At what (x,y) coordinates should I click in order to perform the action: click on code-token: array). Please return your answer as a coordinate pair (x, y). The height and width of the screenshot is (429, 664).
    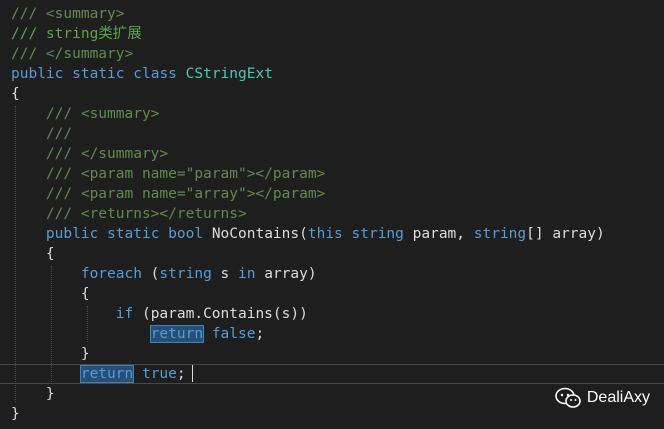
    Looking at the image, I should click on (286, 274).